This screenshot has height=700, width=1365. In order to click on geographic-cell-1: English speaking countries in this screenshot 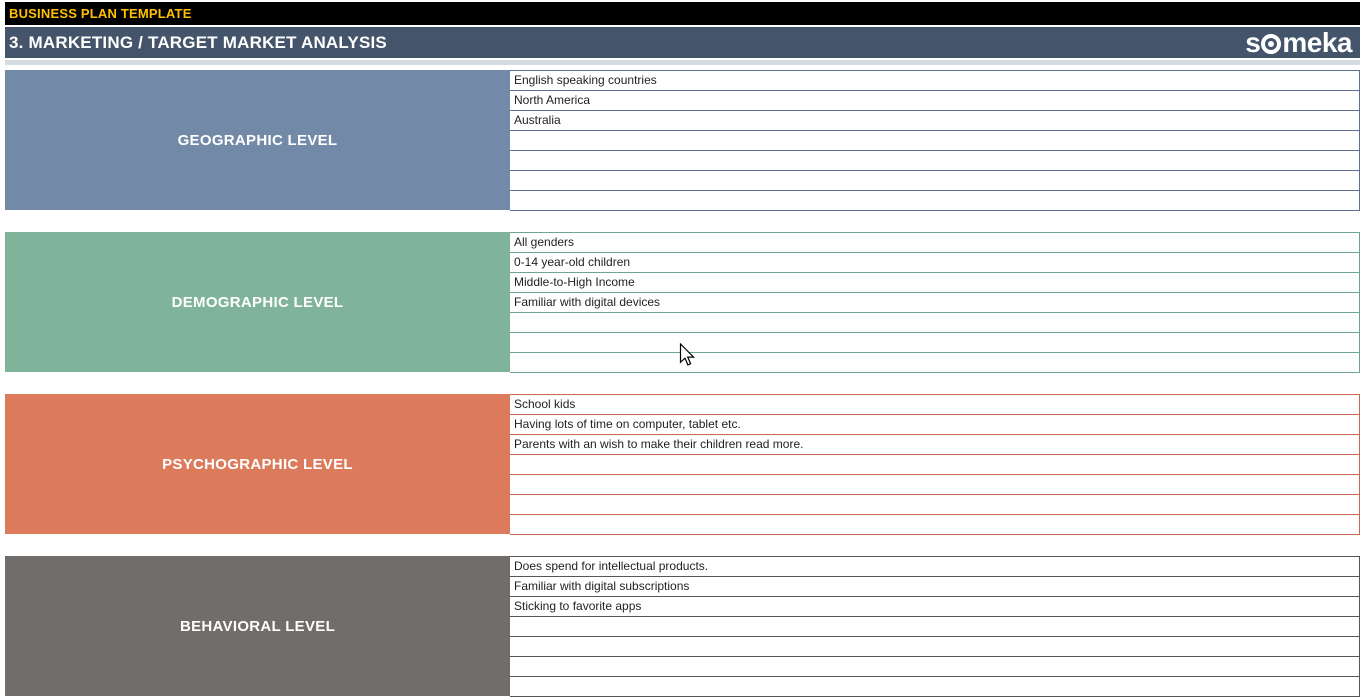, I will do `click(935, 81)`.